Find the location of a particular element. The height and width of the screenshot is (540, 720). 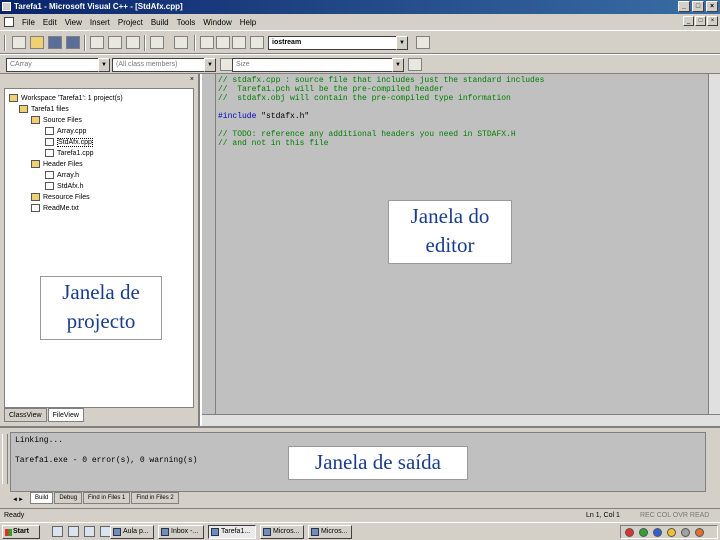

menu-help: Help is located at coordinates (248, 22).